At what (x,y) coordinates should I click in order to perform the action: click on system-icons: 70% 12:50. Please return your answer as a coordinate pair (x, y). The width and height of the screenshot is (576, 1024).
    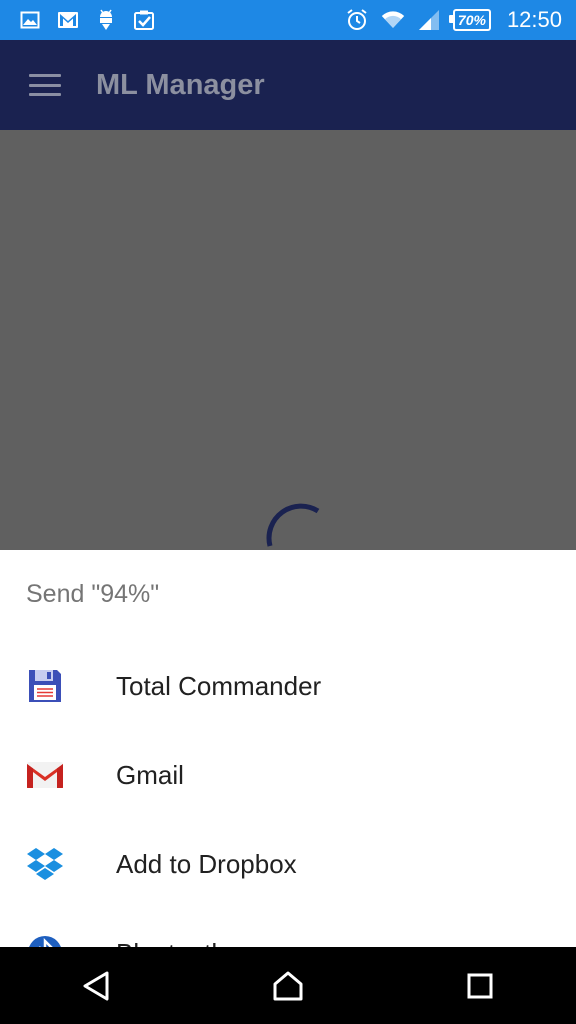
    Looking at the image, I should click on (460, 20).